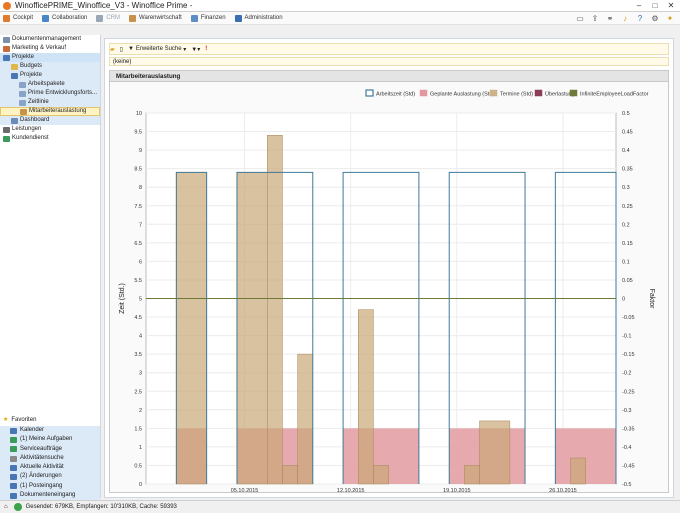 Image resolution: width=680 pixels, height=513 pixels. What do you see at coordinates (640, 18) in the screenshot?
I see `help-icon: ?` at bounding box center [640, 18].